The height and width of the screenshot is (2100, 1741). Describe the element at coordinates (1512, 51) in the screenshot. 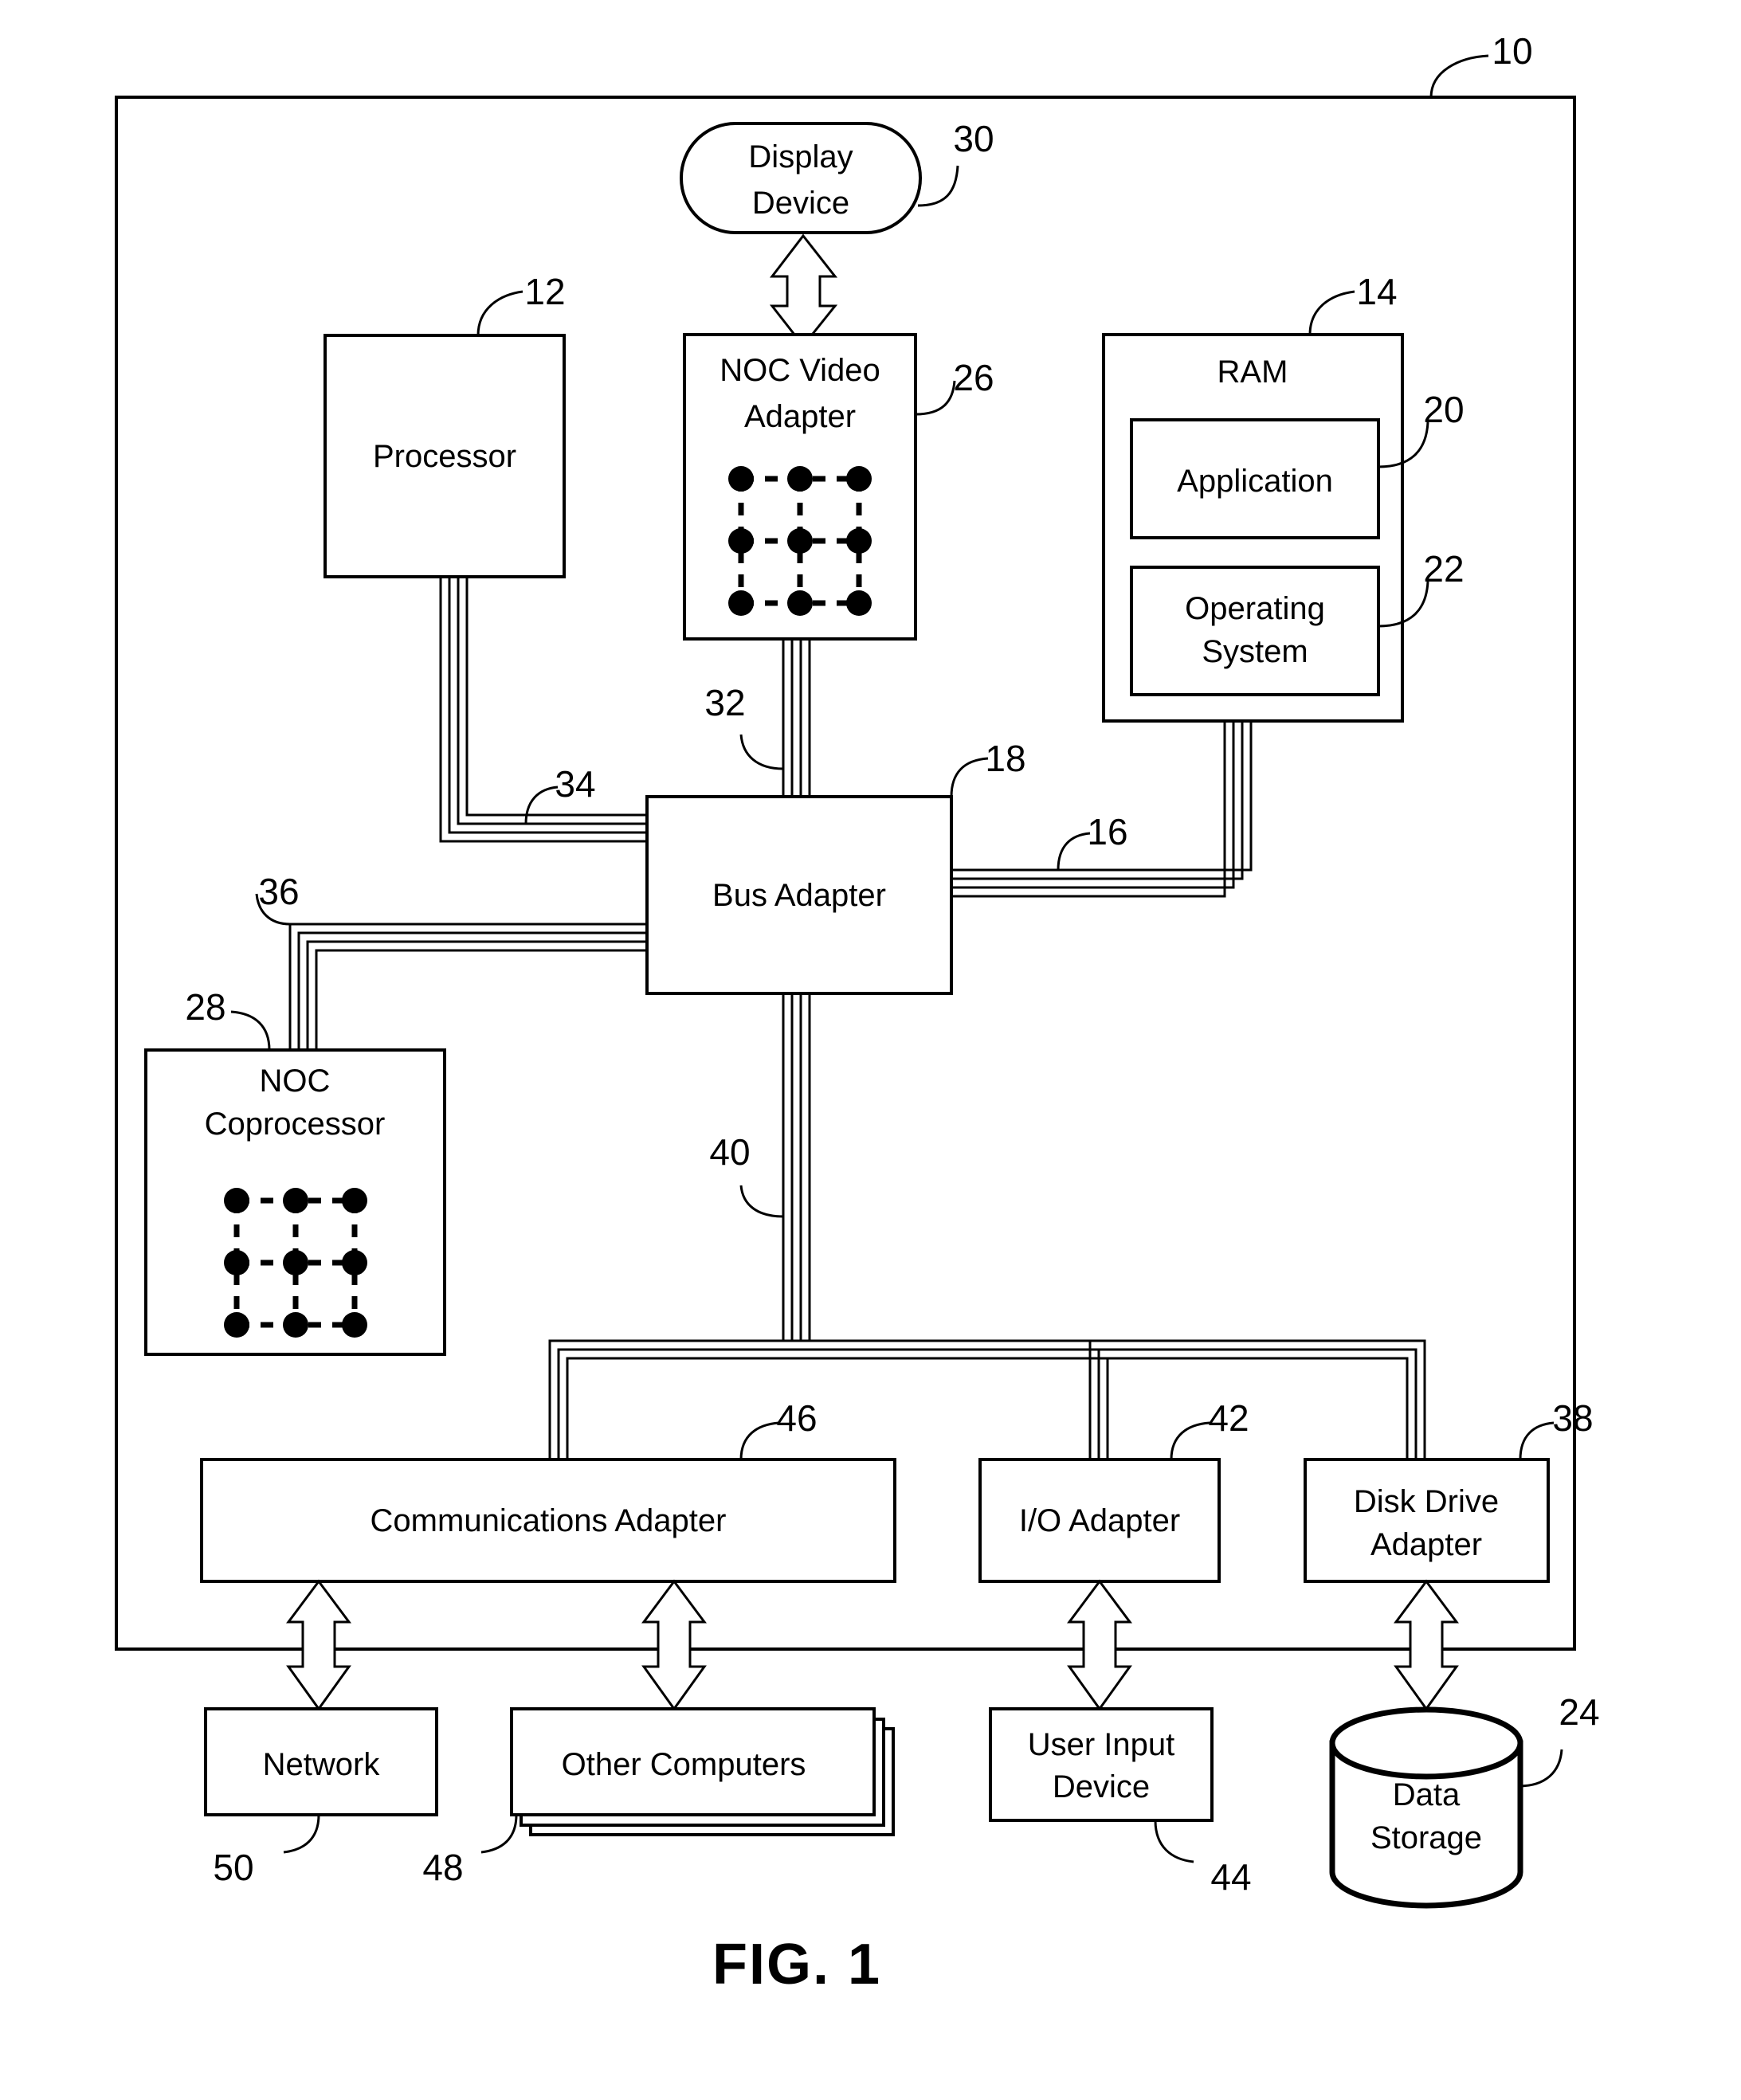

I see `ref-number-10: 10` at that location.